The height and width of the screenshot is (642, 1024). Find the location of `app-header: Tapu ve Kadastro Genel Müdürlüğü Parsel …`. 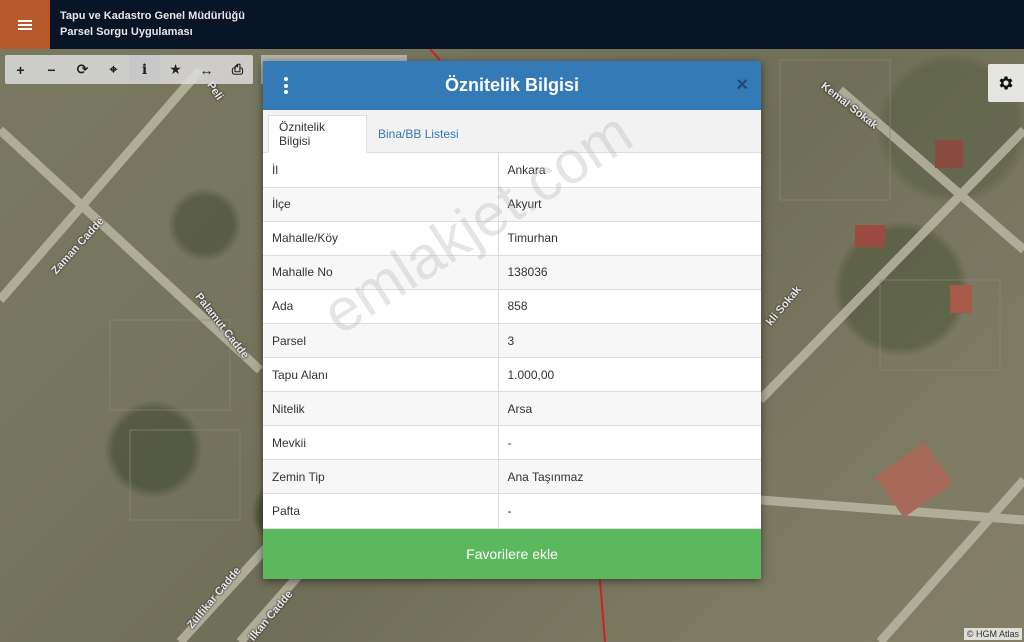

app-header: Tapu ve Kadastro Genel Müdürlüğü Parsel … is located at coordinates (512, 24).